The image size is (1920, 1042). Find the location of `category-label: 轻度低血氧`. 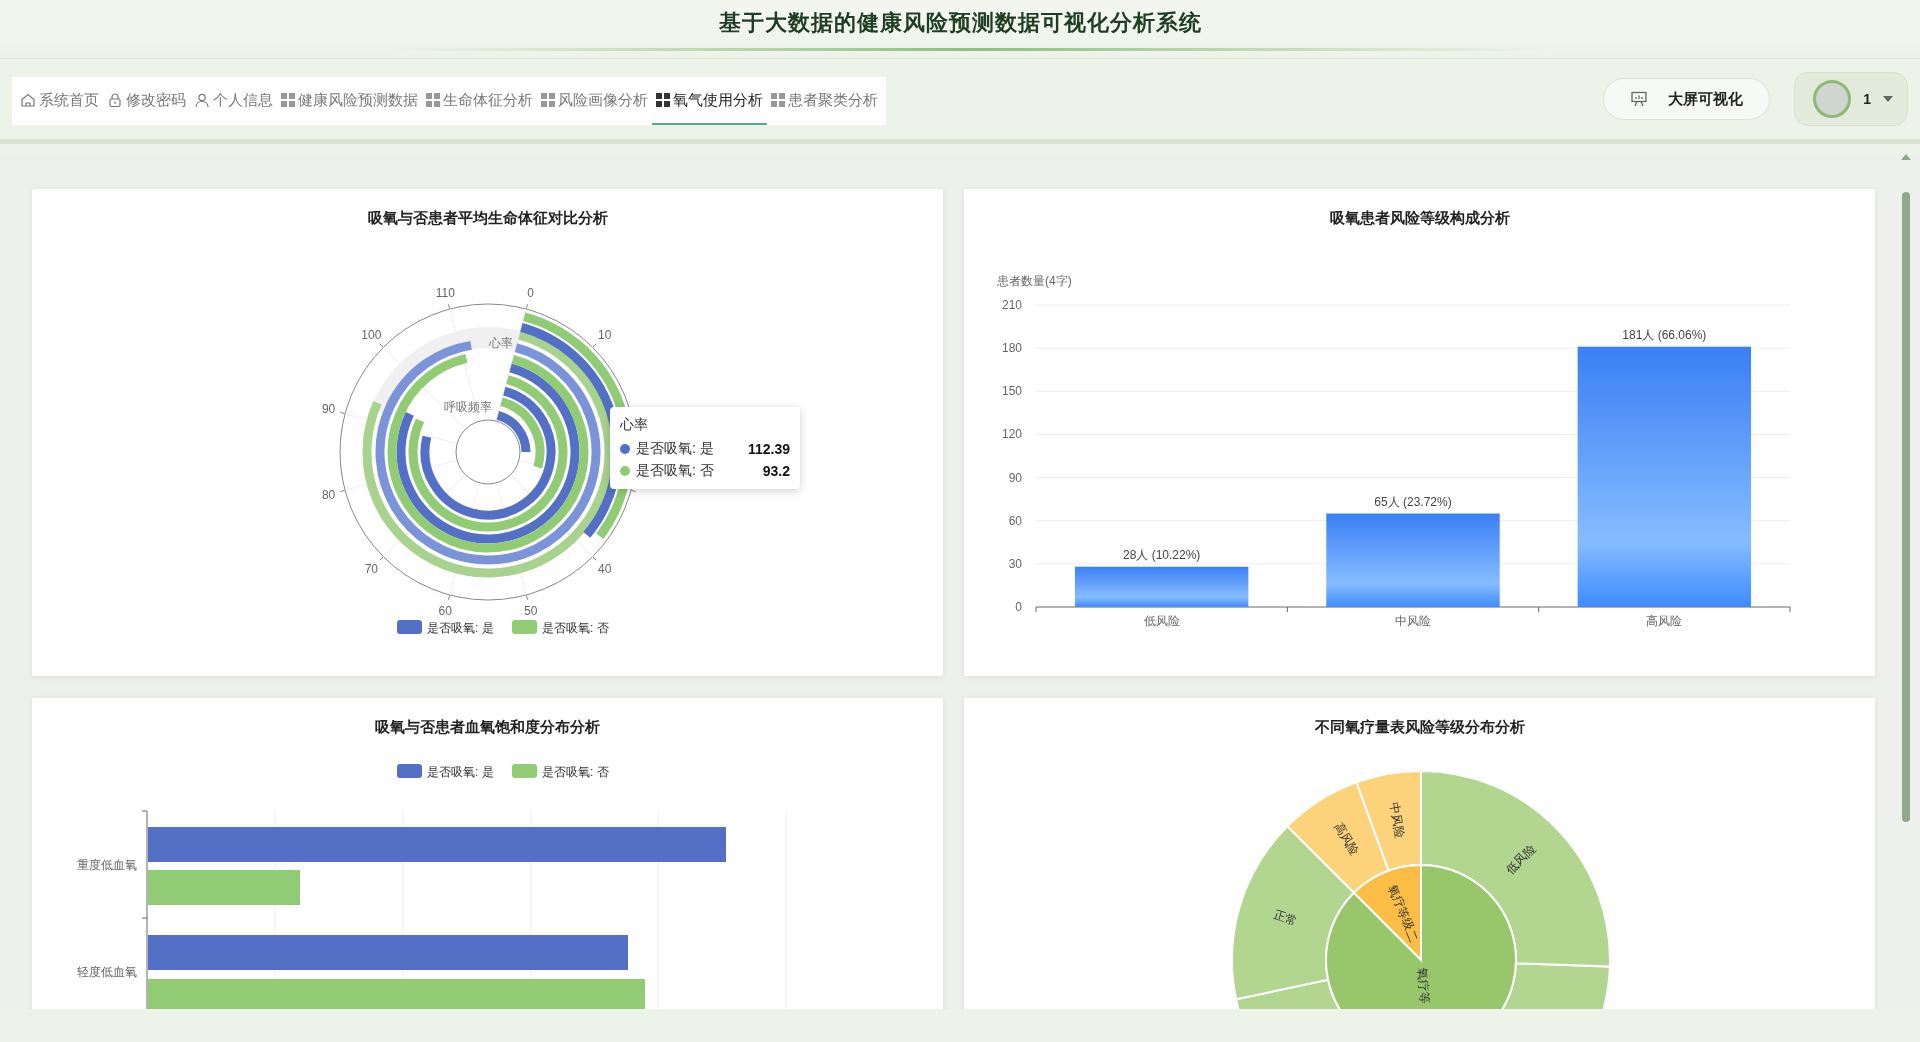

category-label: 轻度低血氧 is located at coordinates (107, 972).